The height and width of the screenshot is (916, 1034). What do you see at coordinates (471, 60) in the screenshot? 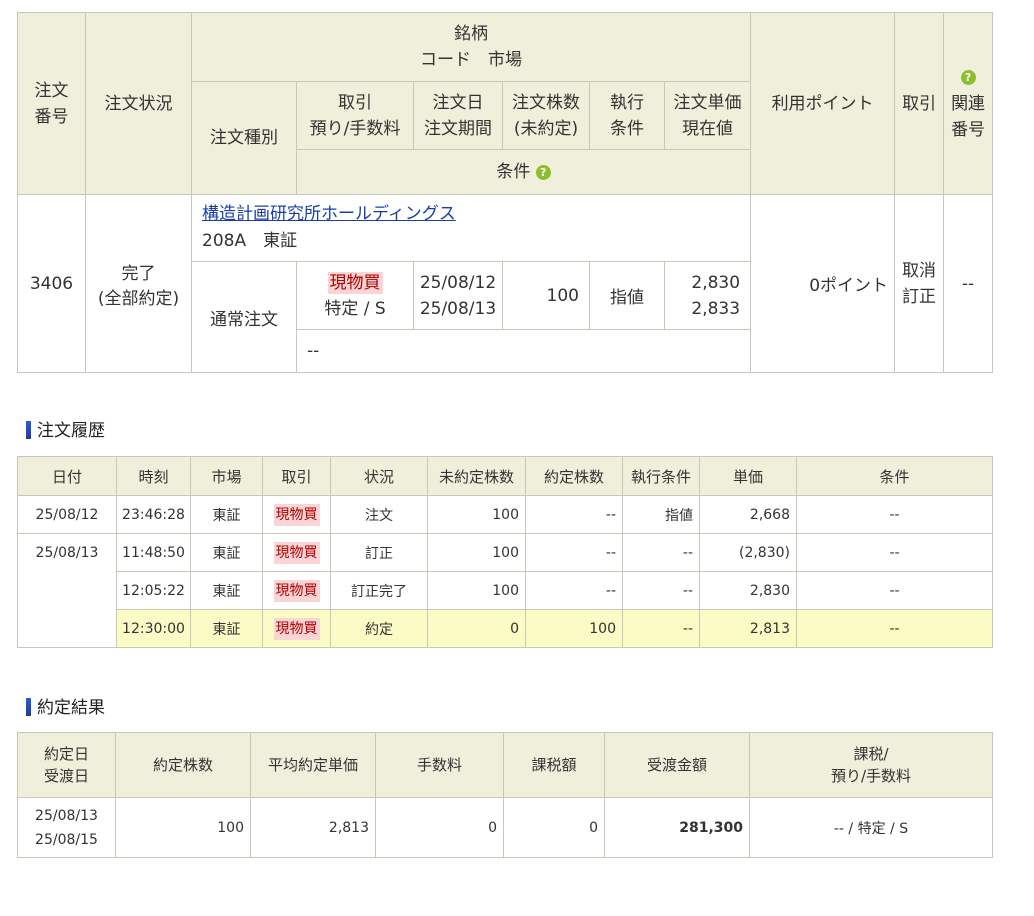
I see `code-market-header-label: コード 市場` at bounding box center [471, 60].